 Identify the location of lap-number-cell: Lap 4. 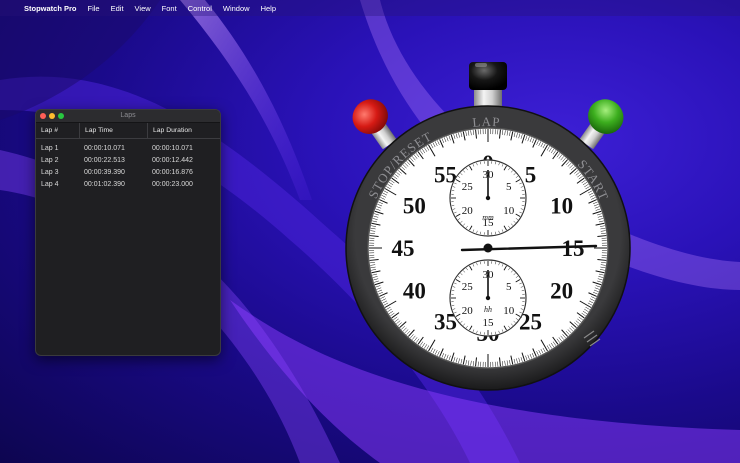
(50, 184).